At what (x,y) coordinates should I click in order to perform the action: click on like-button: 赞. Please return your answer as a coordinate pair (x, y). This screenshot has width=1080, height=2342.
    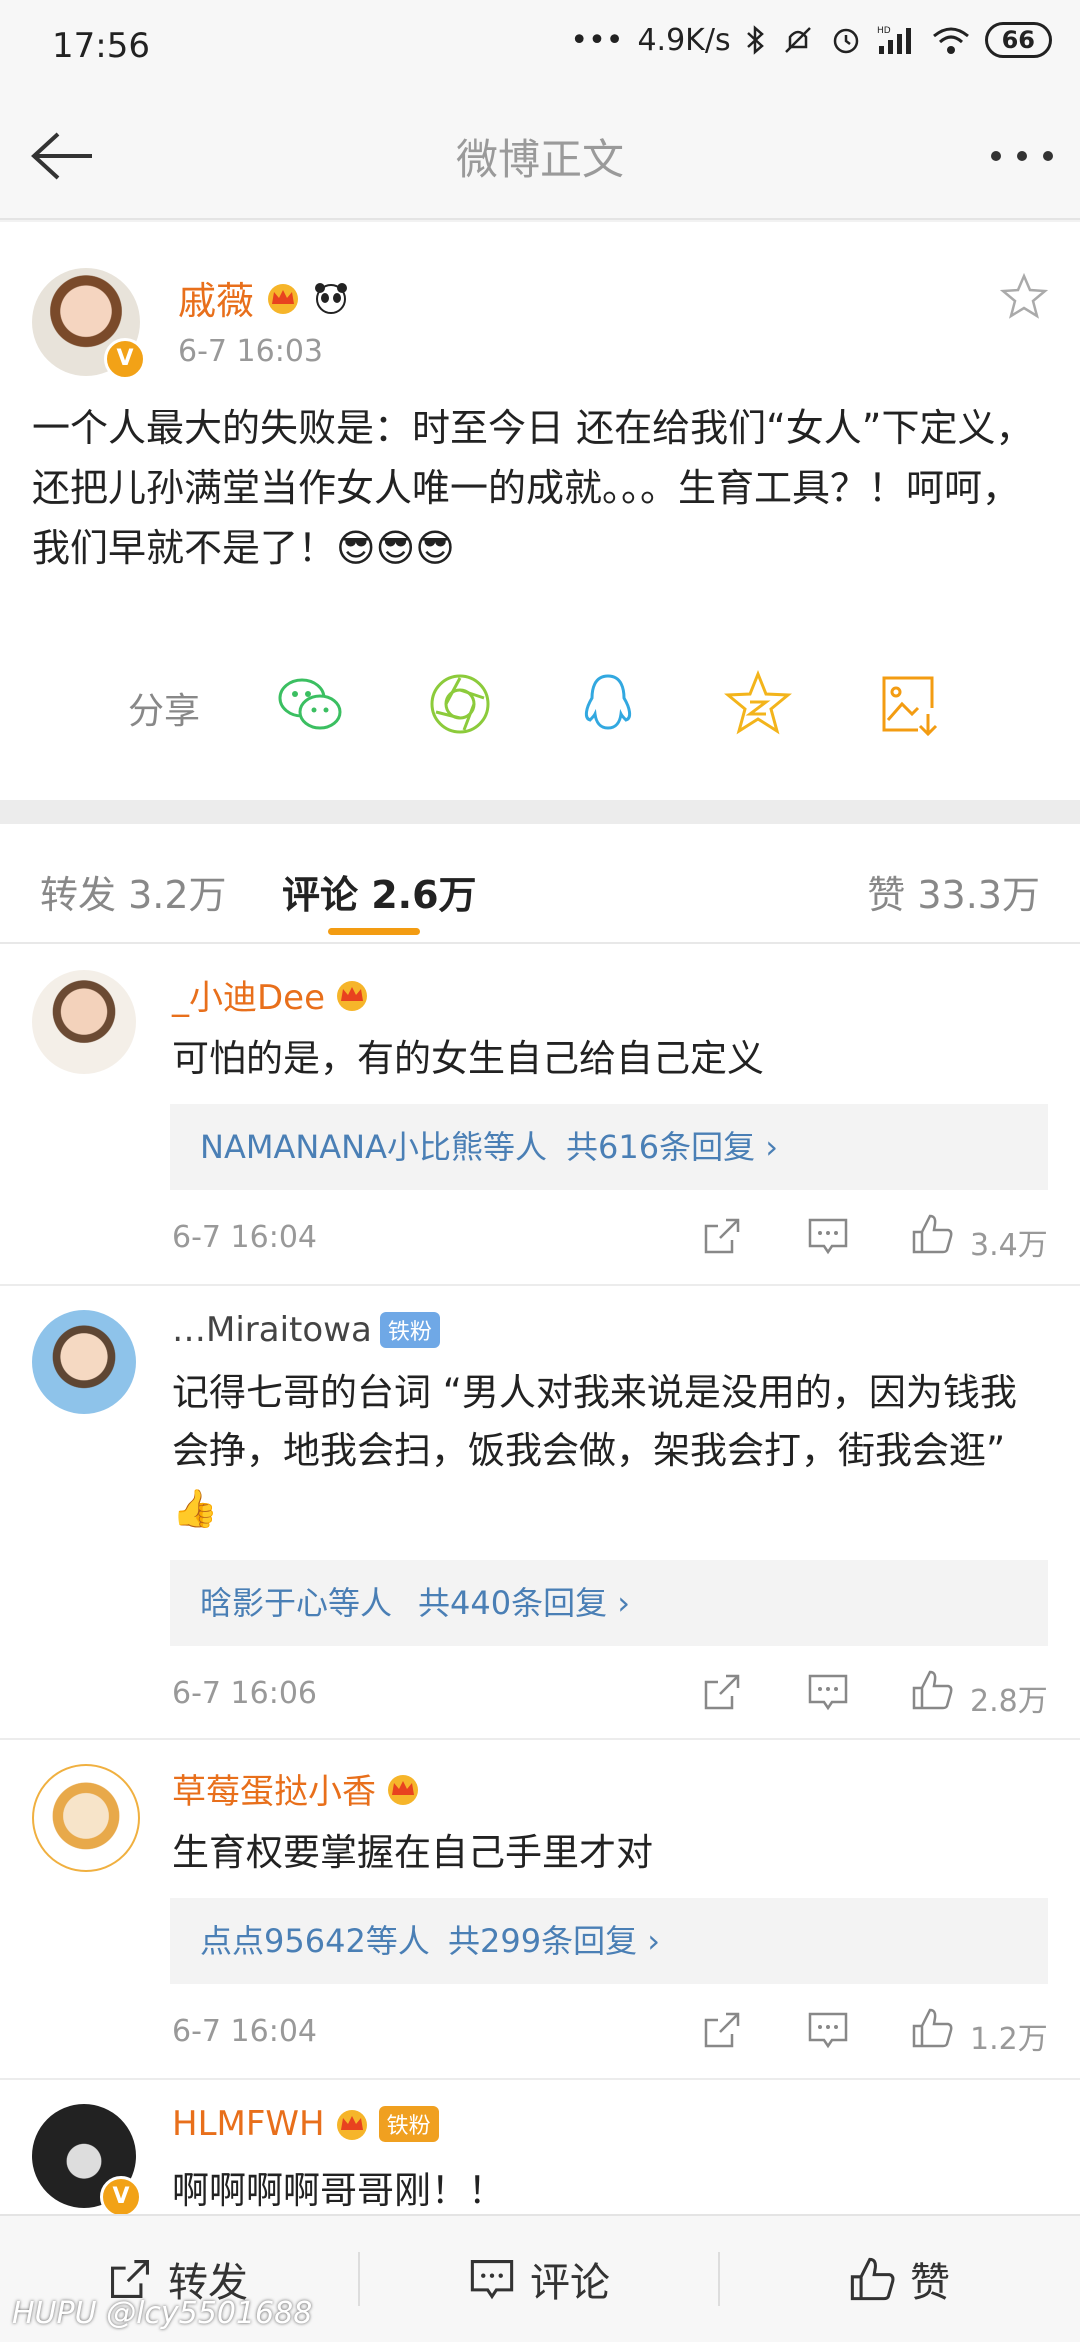
    Looking at the image, I should click on (899, 2279).